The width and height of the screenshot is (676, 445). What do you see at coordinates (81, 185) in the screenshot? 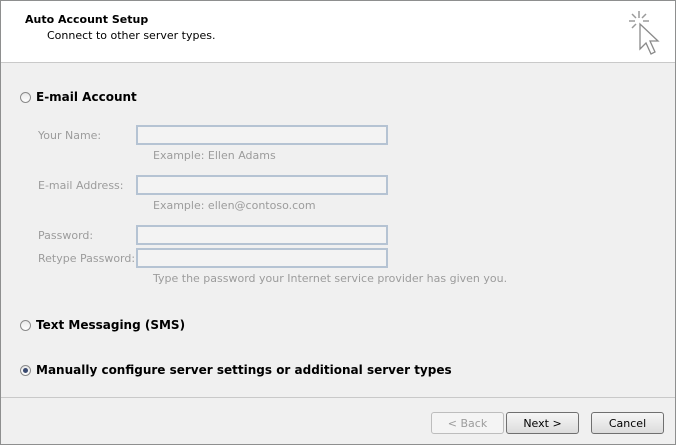
I see `email-address-label: E-mail Address:` at bounding box center [81, 185].